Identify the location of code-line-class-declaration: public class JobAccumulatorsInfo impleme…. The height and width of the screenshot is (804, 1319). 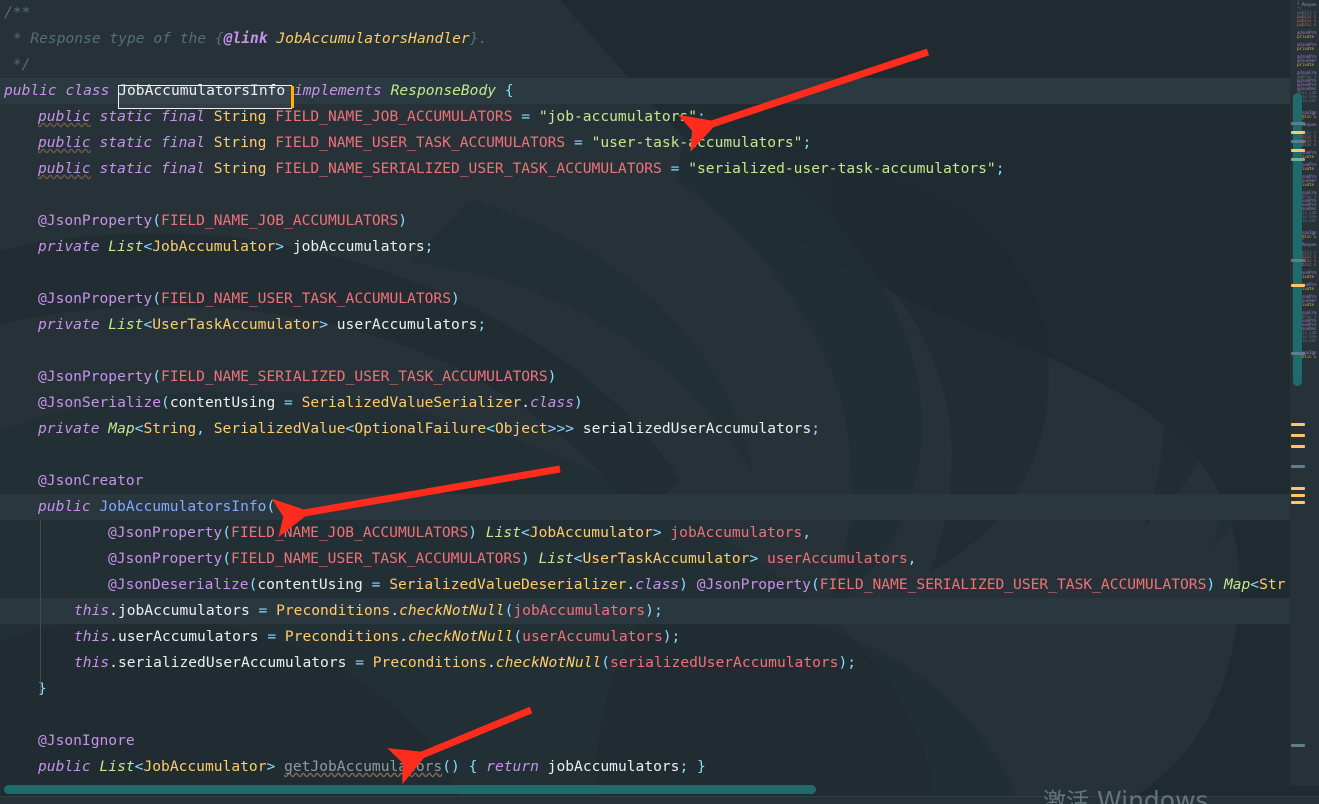
(645, 91).